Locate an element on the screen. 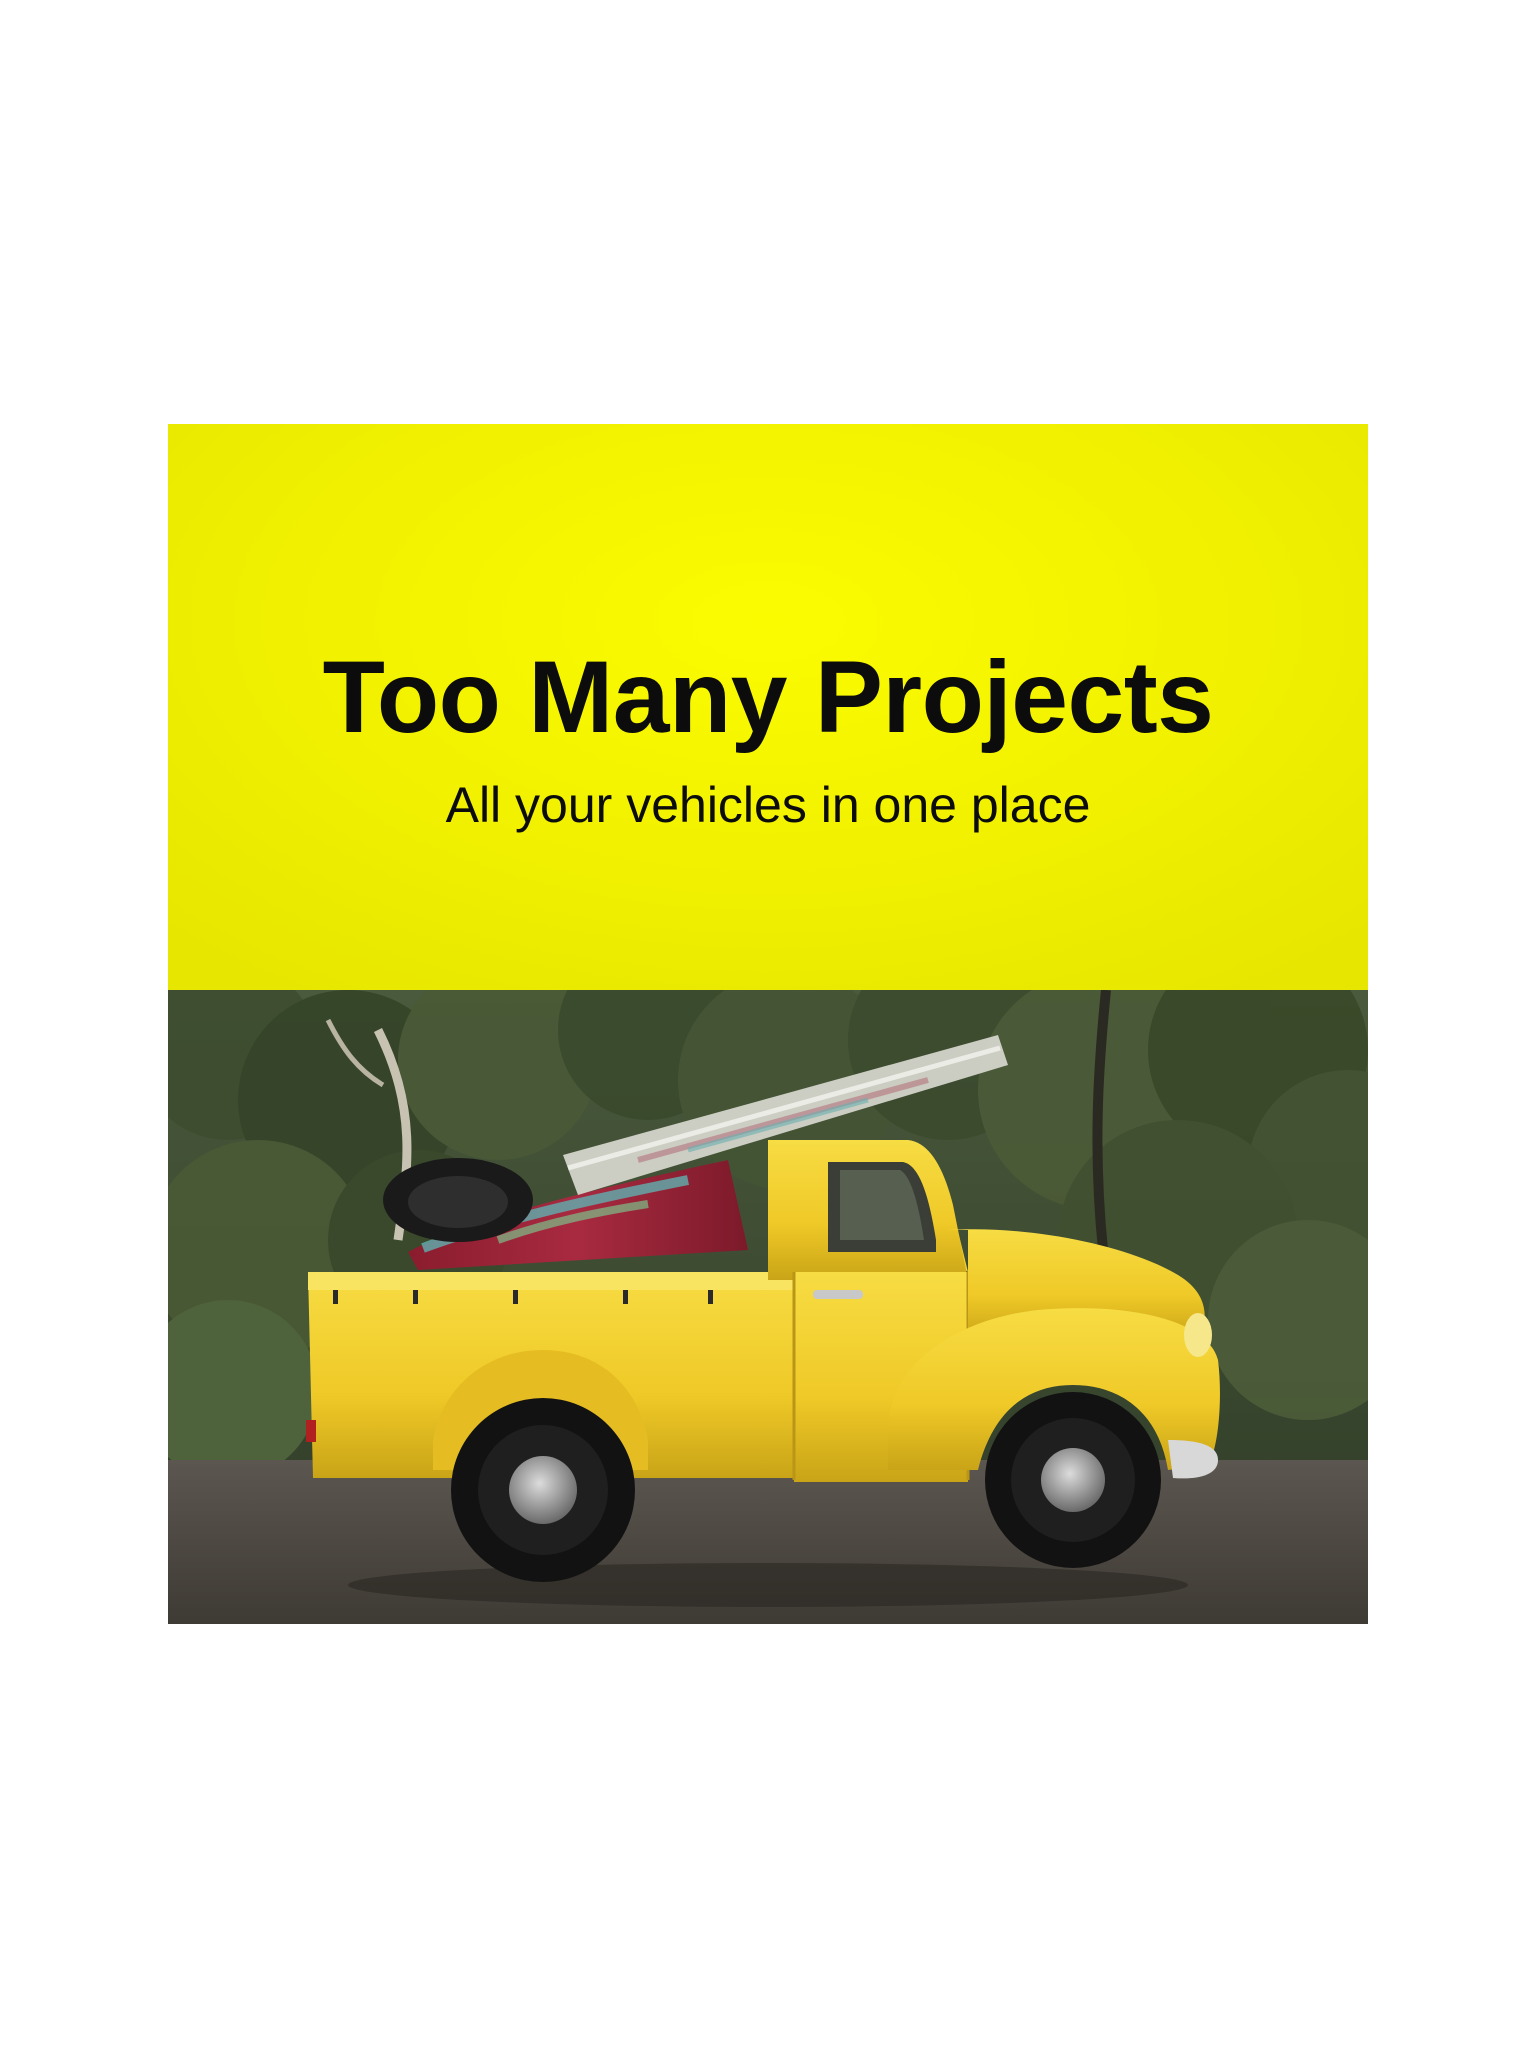  page-subtitle: All your vehicles in one place is located at coordinates (768, 805).